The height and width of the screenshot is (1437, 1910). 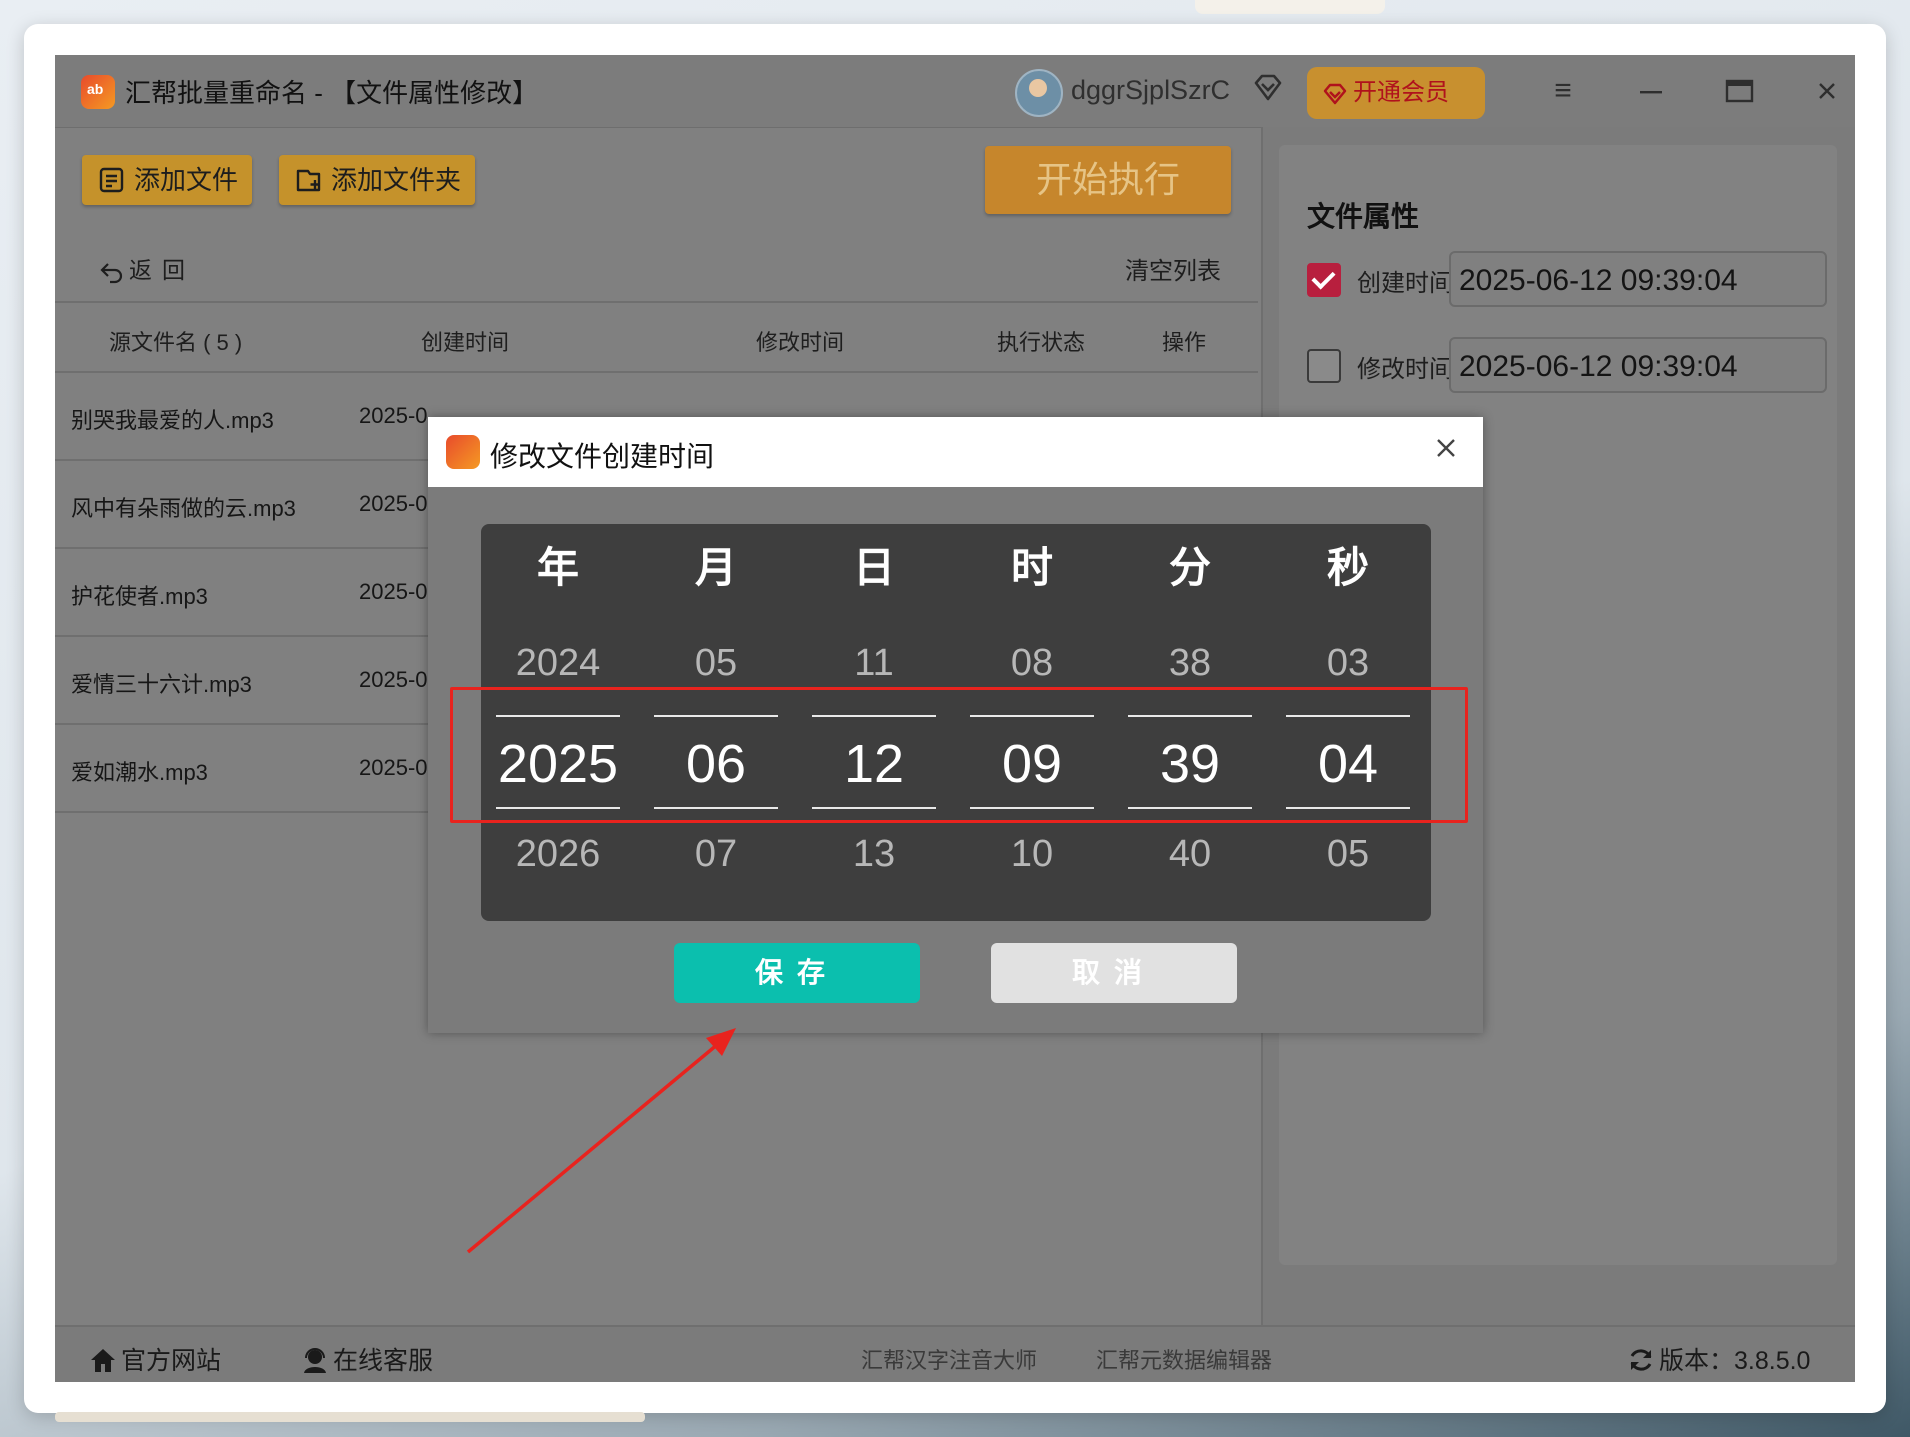 I want to click on column-header-action: 操作, so click(x=1184, y=342).